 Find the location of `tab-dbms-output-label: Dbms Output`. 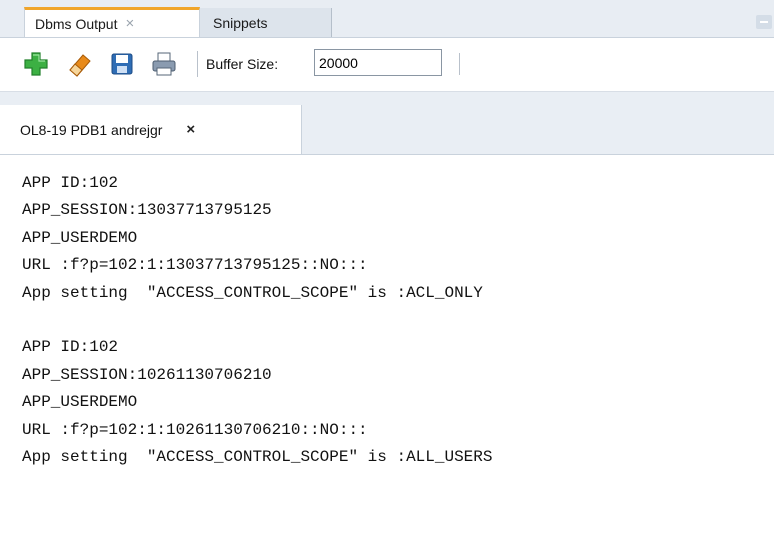

tab-dbms-output-label: Dbms Output is located at coordinates (76, 23).